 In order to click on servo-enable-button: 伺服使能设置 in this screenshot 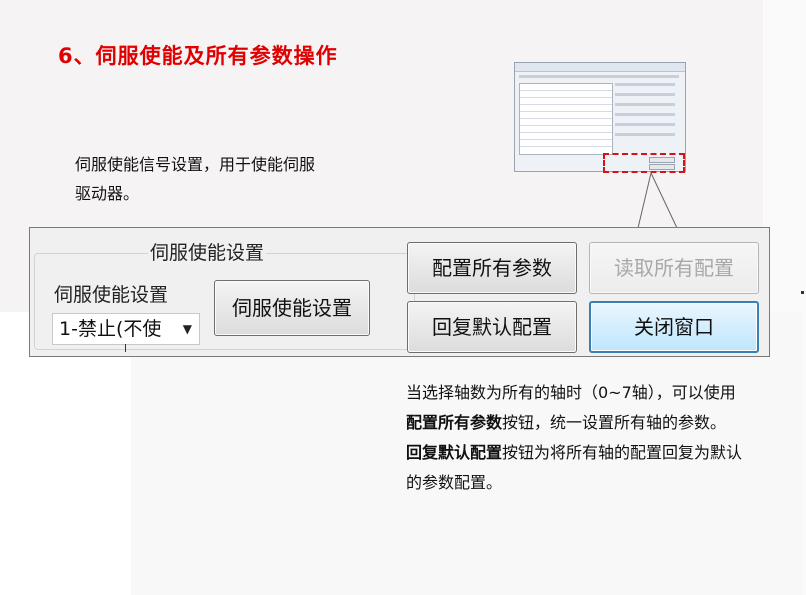, I will do `click(292, 308)`.